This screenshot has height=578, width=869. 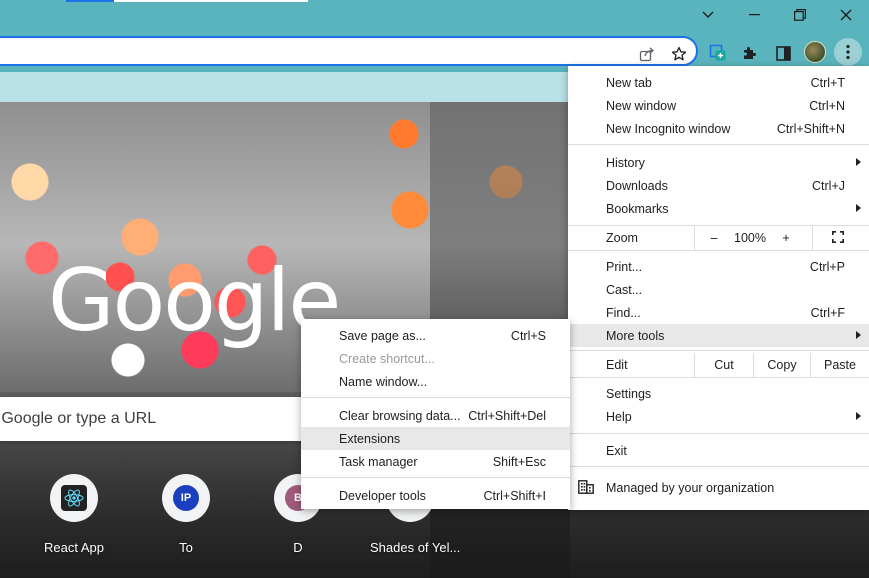 I want to click on menu-item-label: Bookmarks, so click(x=637, y=208).